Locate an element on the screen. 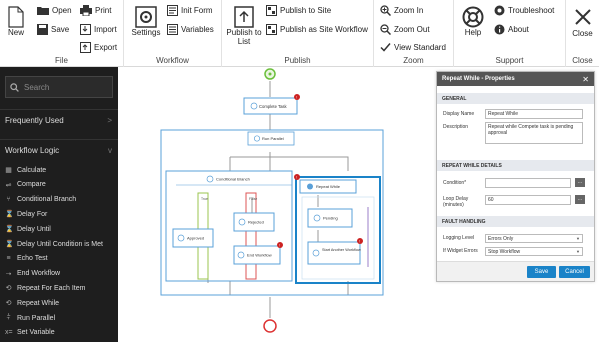 Image resolution: width=599 pixels, height=342 pixels. general-section-header: GENERAL is located at coordinates (515, 98).